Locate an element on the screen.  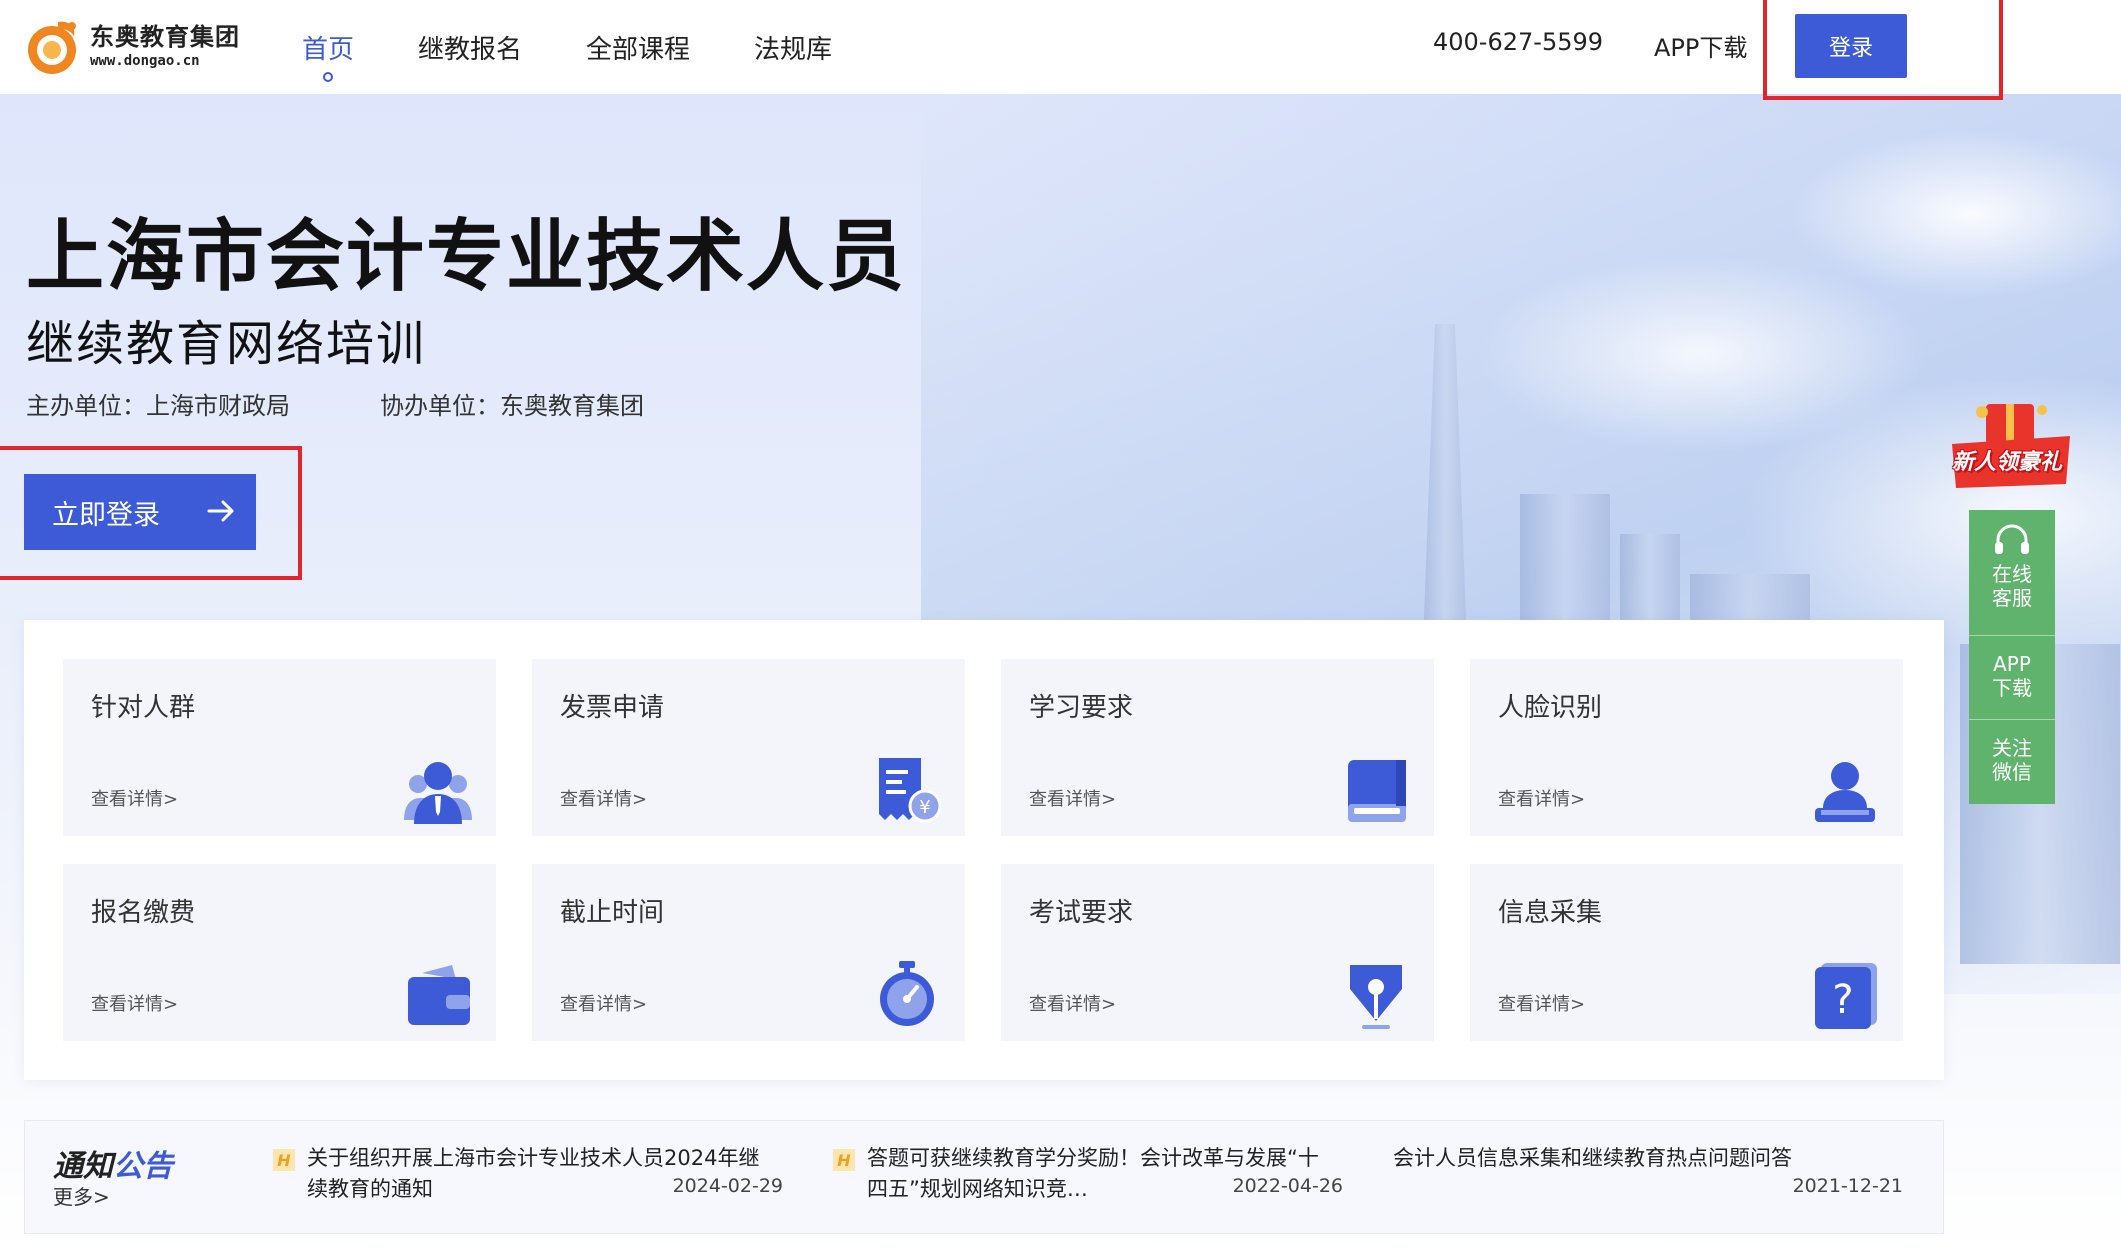
follow-wechat-label: 关注微信 is located at coordinates (2012, 760).